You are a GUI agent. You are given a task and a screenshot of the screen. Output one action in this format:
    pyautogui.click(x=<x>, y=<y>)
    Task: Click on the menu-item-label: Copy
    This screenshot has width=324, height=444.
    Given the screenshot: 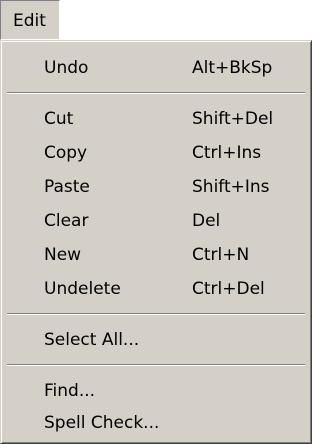 What is the action you would take?
    pyautogui.click(x=66, y=153)
    